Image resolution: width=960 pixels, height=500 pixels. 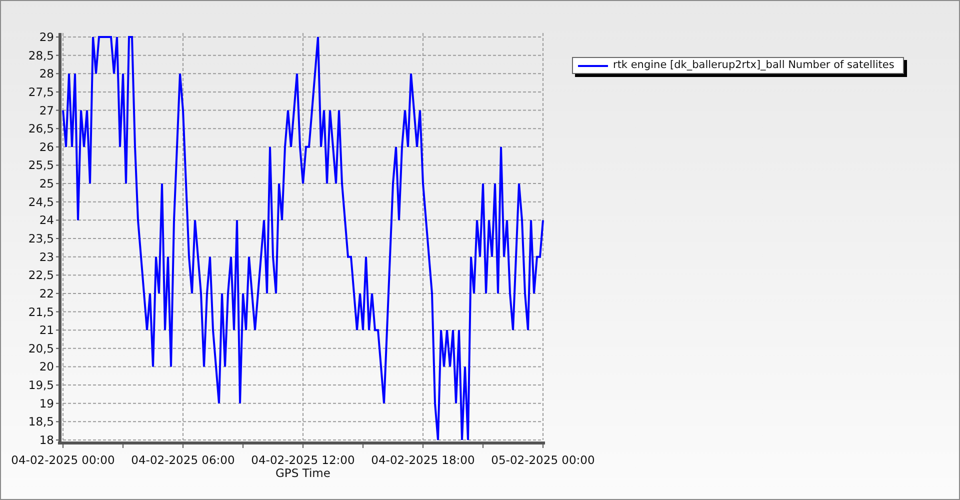 What do you see at coordinates (183, 460) in the screenshot?
I see `x-tick-label: 04-02-2025 06:00` at bounding box center [183, 460].